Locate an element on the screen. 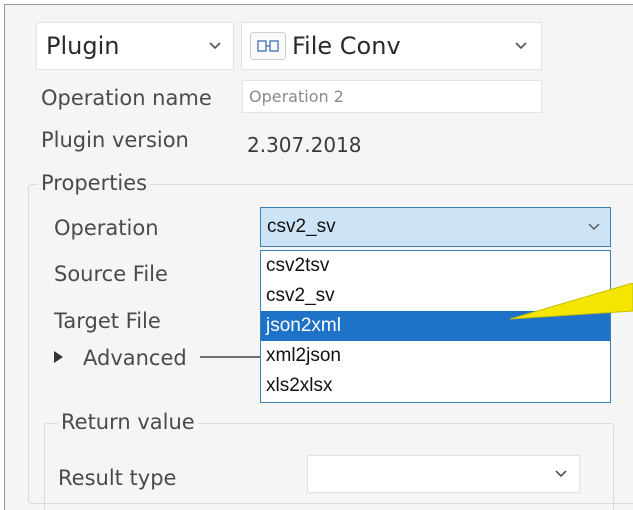  plugin-selector: Plugin is located at coordinates (135, 46).